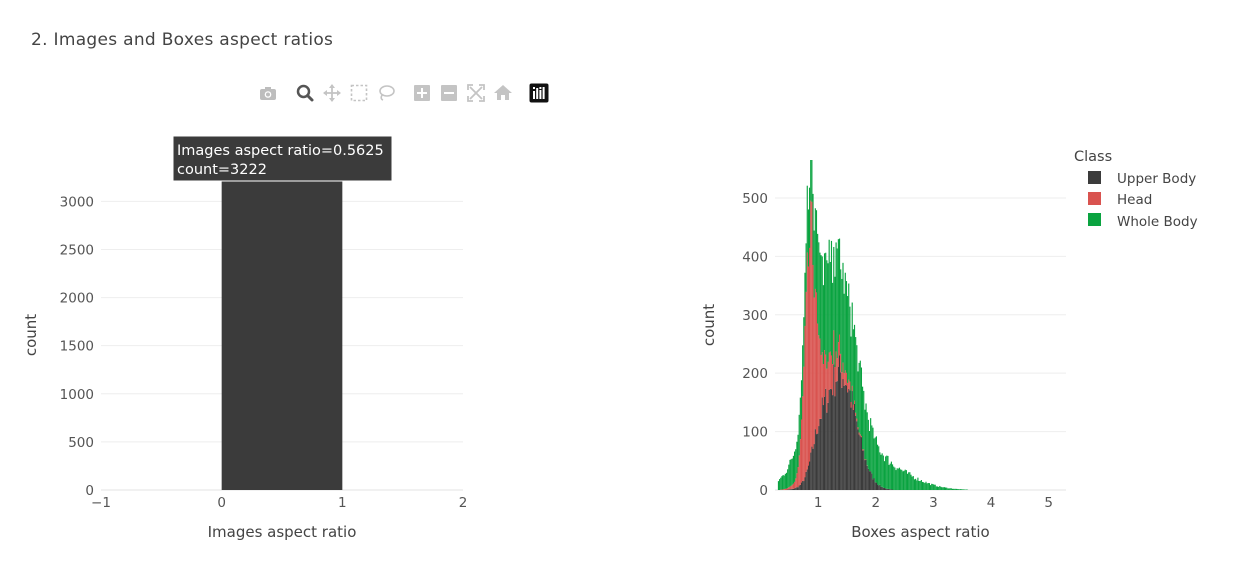 Image resolution: width=1260 pixels, height=575 pixels. What do you see at coordinates (221, 503) in the screenshot?
I see `x-tick-label: 0` at bounding box center [221, 503].